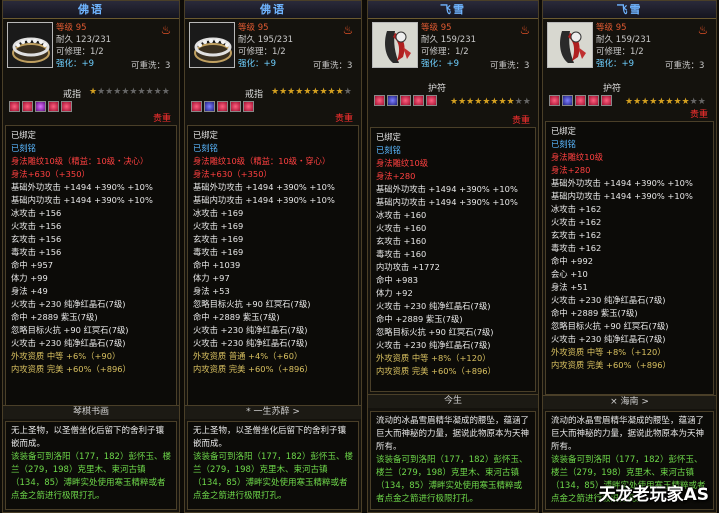 This screenshot has height=513, width=719. Describe the element at coordinates (624, 40) in the screenshot. I see `durability-text: 耐久 159/231` at that location.